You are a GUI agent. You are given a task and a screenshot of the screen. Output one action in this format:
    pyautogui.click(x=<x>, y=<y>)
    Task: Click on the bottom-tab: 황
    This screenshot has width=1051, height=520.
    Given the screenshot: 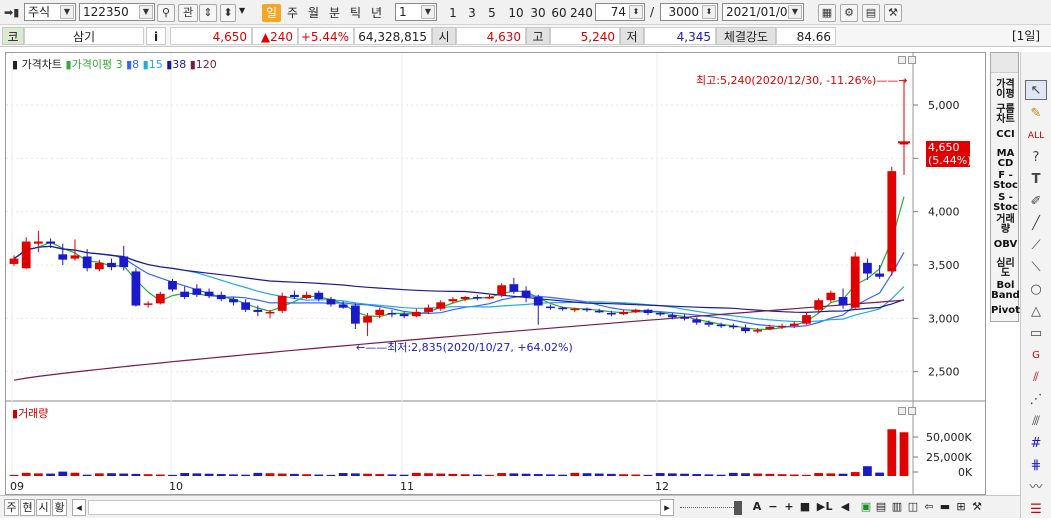 What is the action you would take?
    pyautogui.click(x=59, y=507)
    